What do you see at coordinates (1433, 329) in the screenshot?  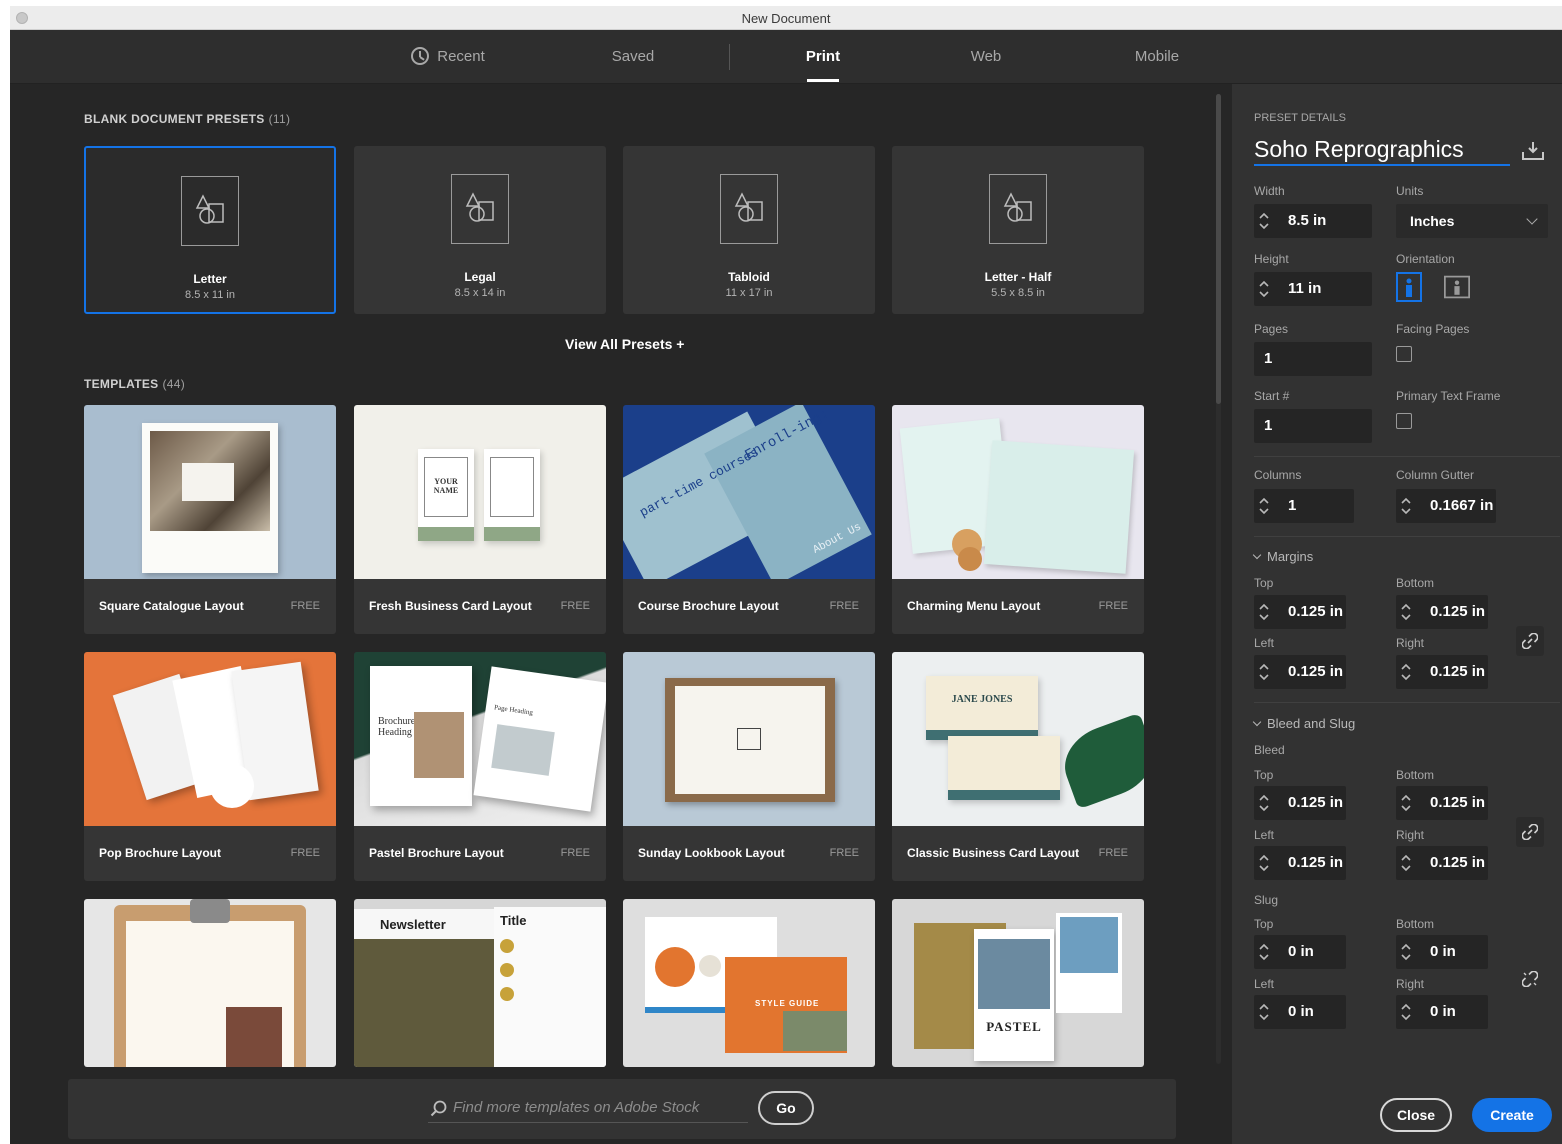 I see `facing-pages-label: Facing Pages` at bounding box center [1433, 329].